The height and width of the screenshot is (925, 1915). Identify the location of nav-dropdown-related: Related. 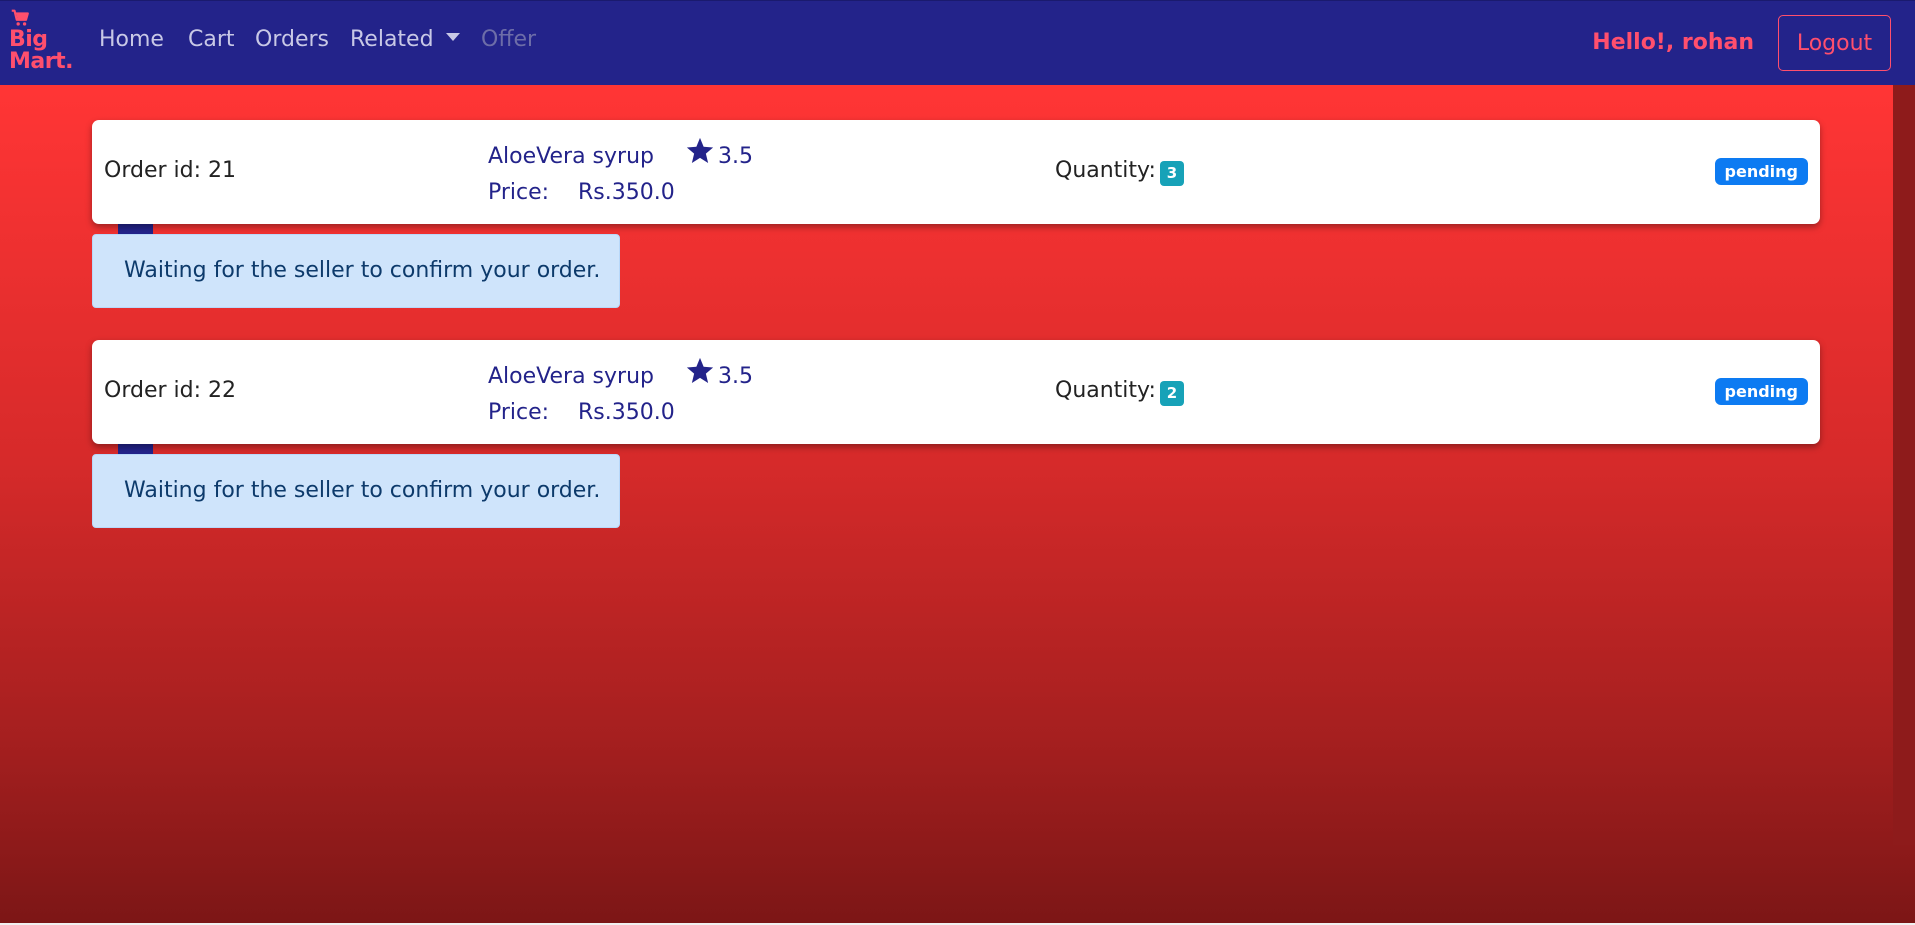
(405, 39).